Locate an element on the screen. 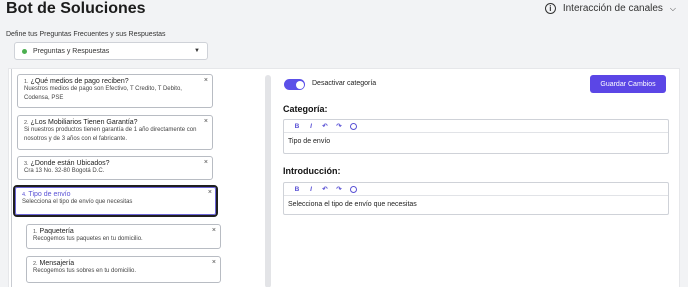  deactivate-category-toggle is located at coordinates (294, 84).